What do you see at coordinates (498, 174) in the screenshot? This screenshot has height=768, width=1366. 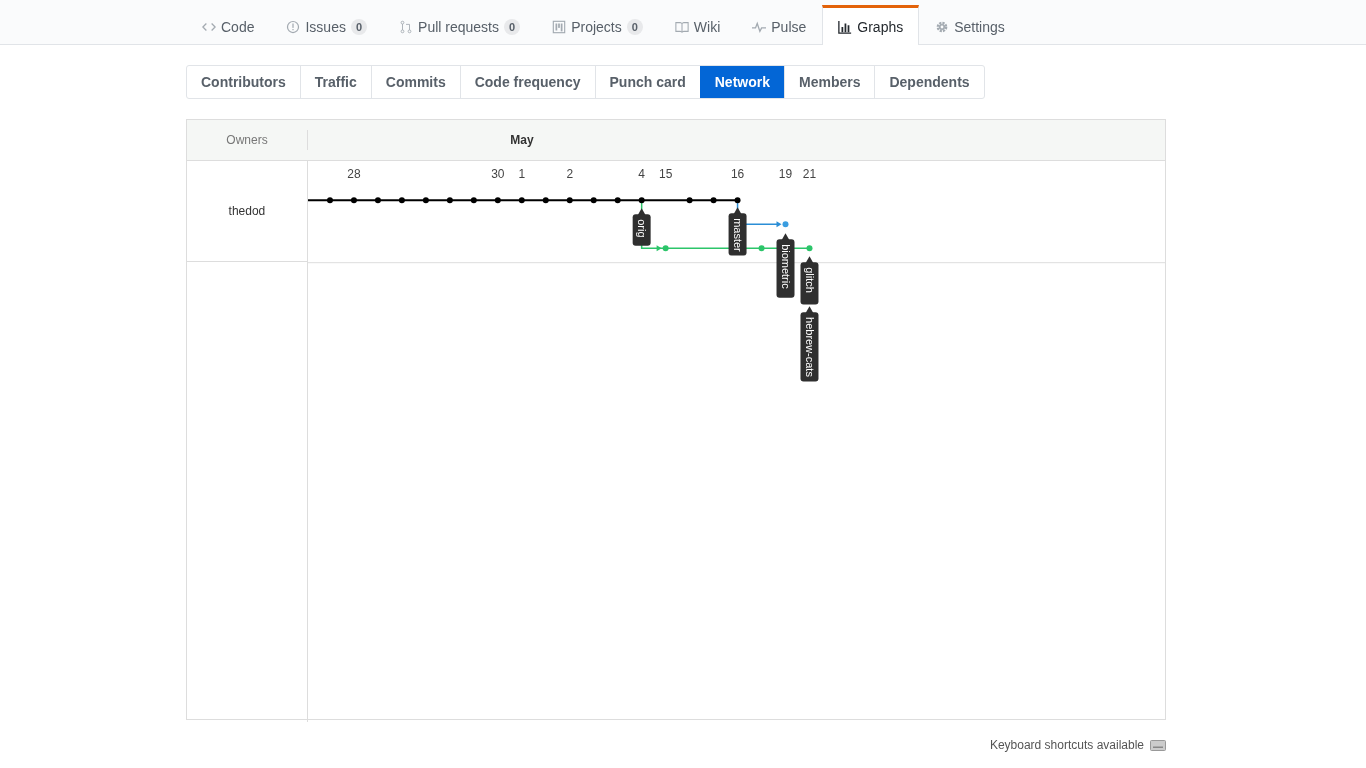 I see `date-label: 30` at bounding box center [498, 174].